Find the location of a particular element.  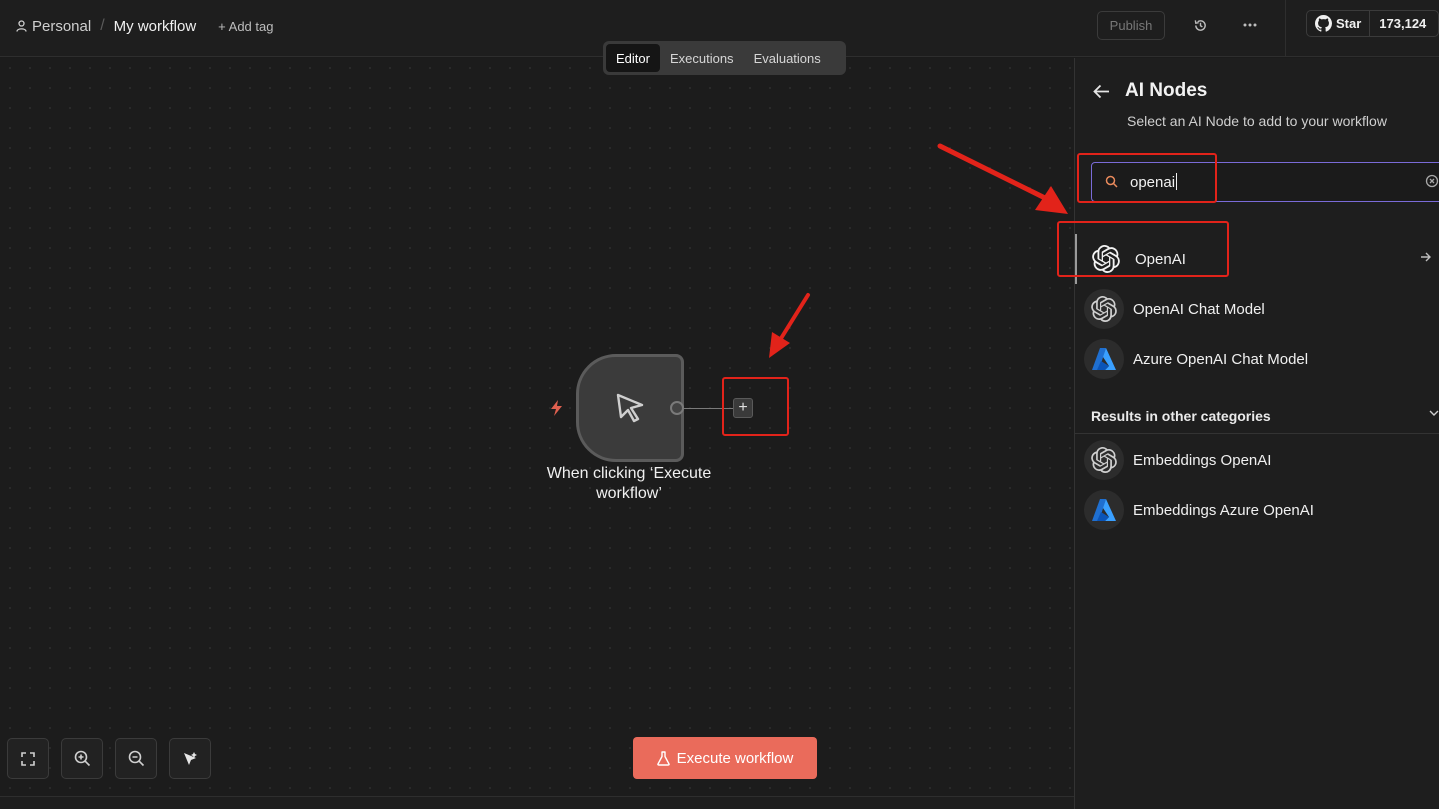

project-link: Personal is located at coordinates (53, 26).